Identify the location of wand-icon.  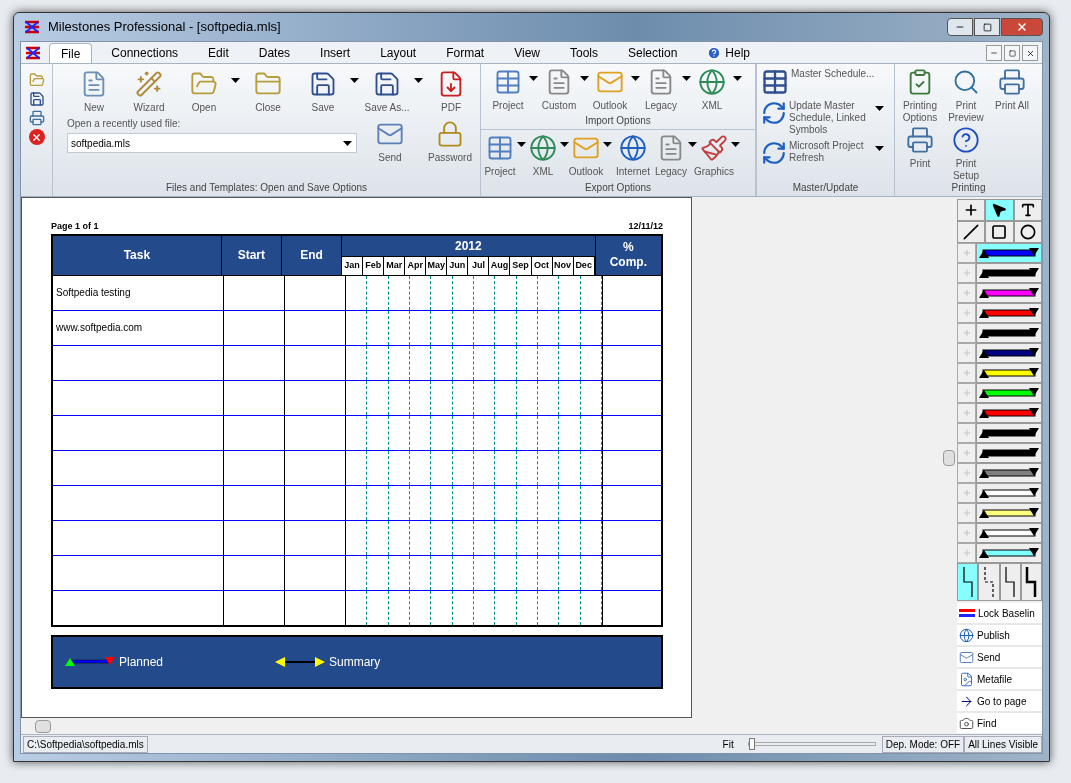
(149, 84).